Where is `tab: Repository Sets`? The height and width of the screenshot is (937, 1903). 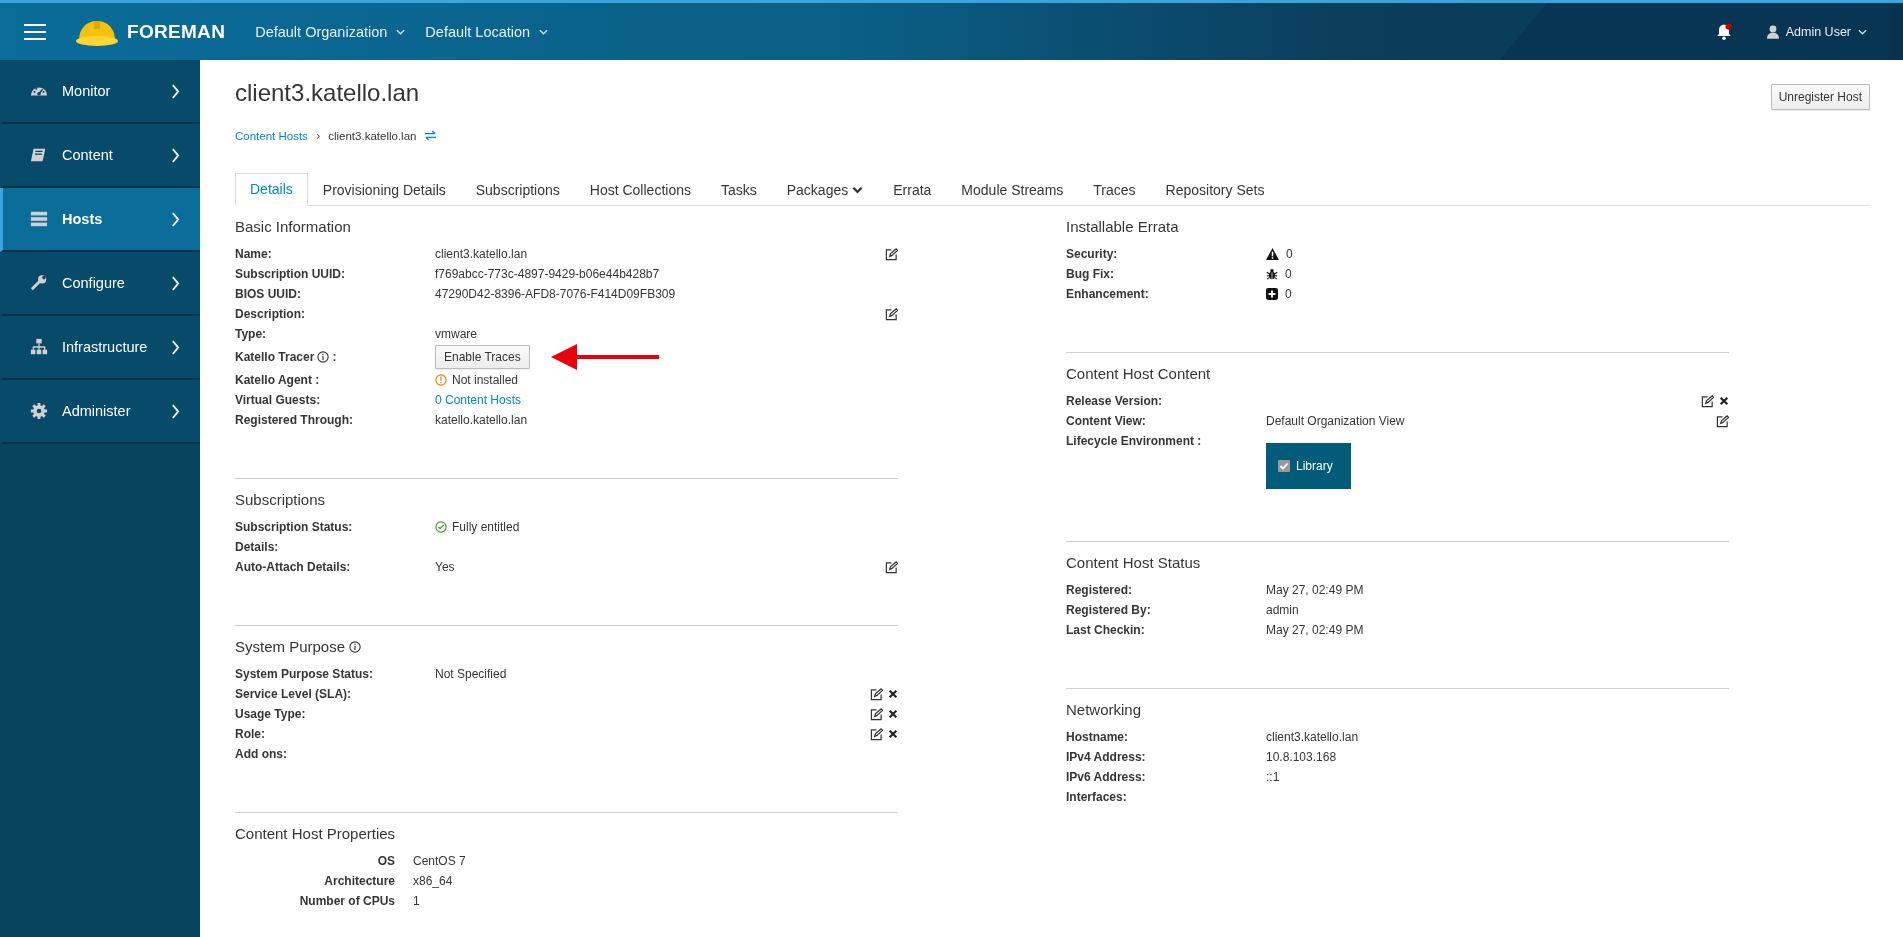
tab: Repository Sets is located at coordinates (1215, 189).